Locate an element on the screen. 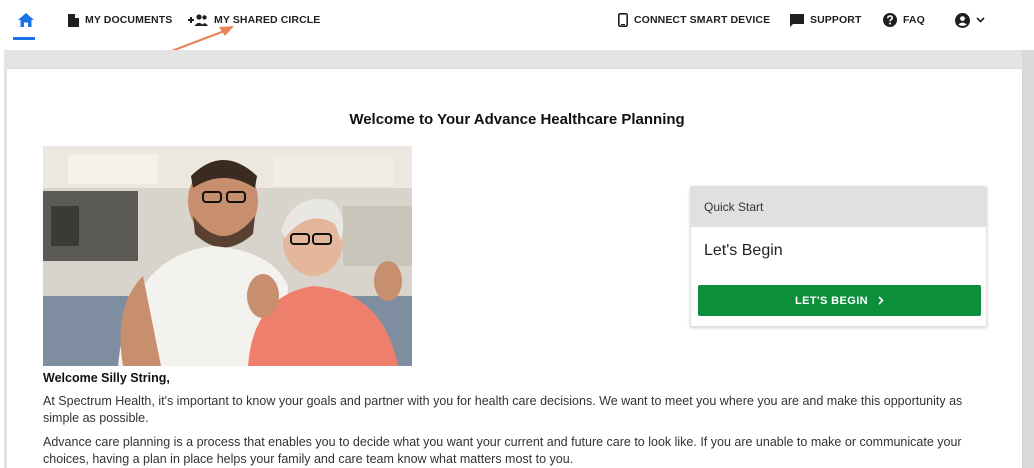  account-menu is located at coordinates (970, 20).